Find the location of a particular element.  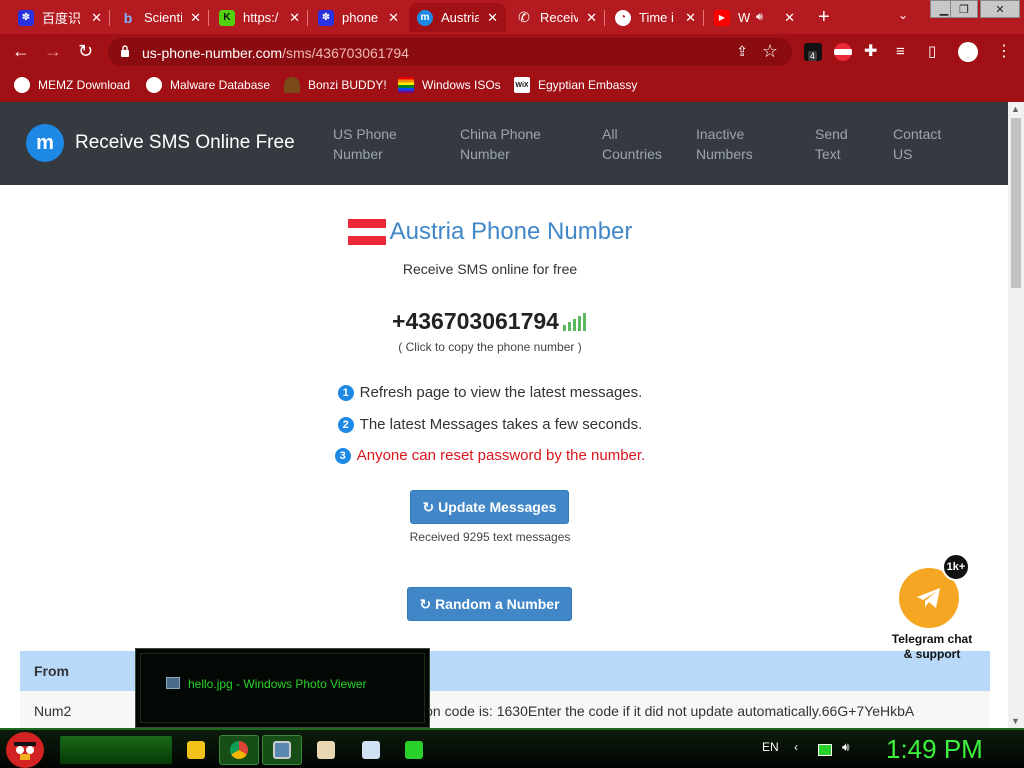

copy-hint: ( Click to copy the phone number ) is located at coordinates (490, 347).